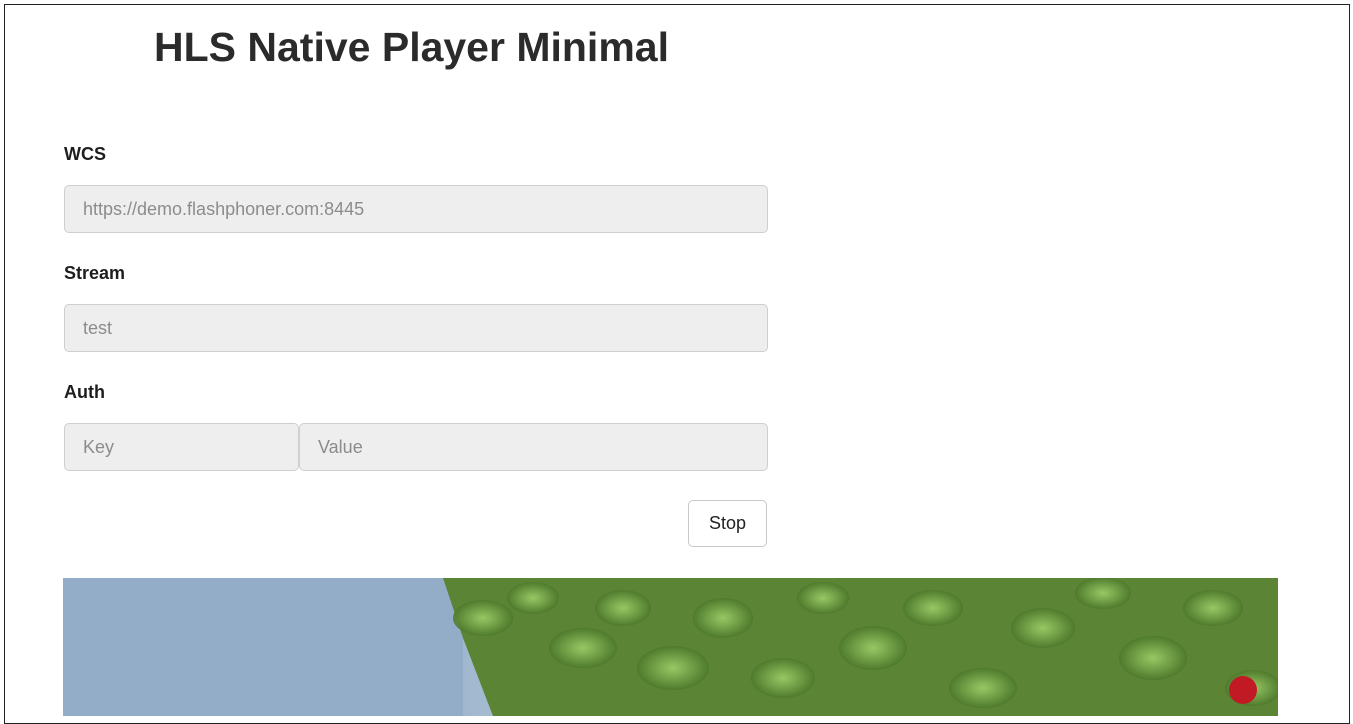 The height and width of the screenshot is (724, 1353). Describe the element at coordinates (95, 273) in the screenshot. I see `stream-label: Stream` at that location.